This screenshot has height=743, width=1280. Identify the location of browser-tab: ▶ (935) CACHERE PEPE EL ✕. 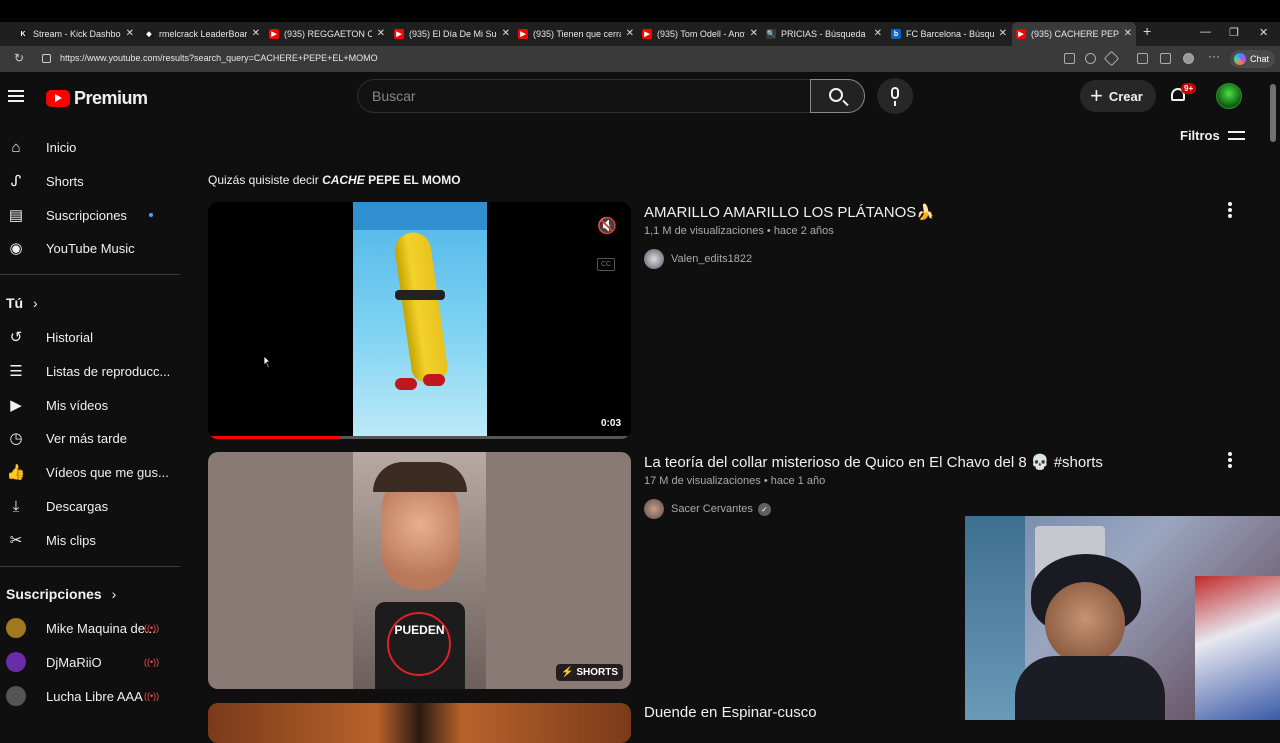
(1074, 34).